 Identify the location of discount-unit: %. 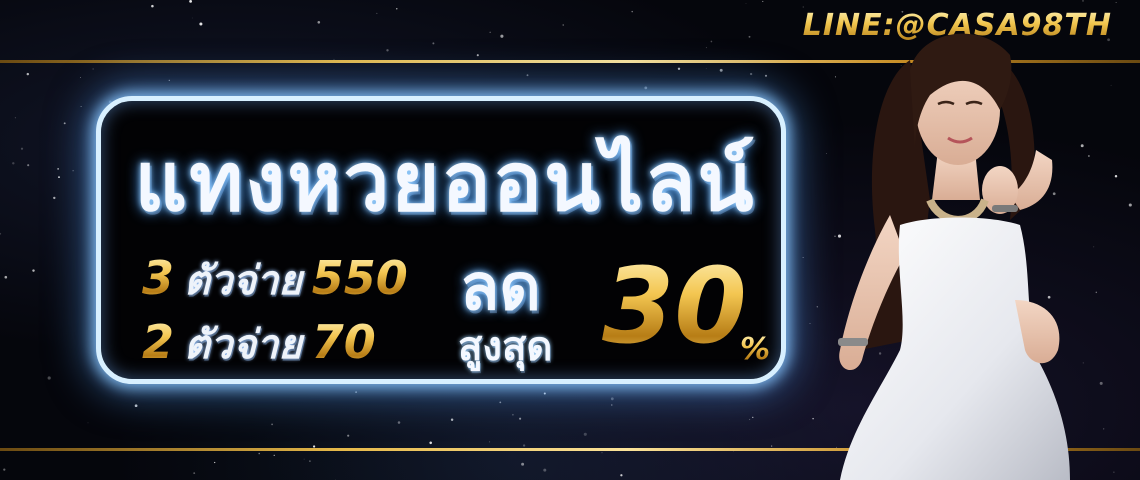
(755, 349).